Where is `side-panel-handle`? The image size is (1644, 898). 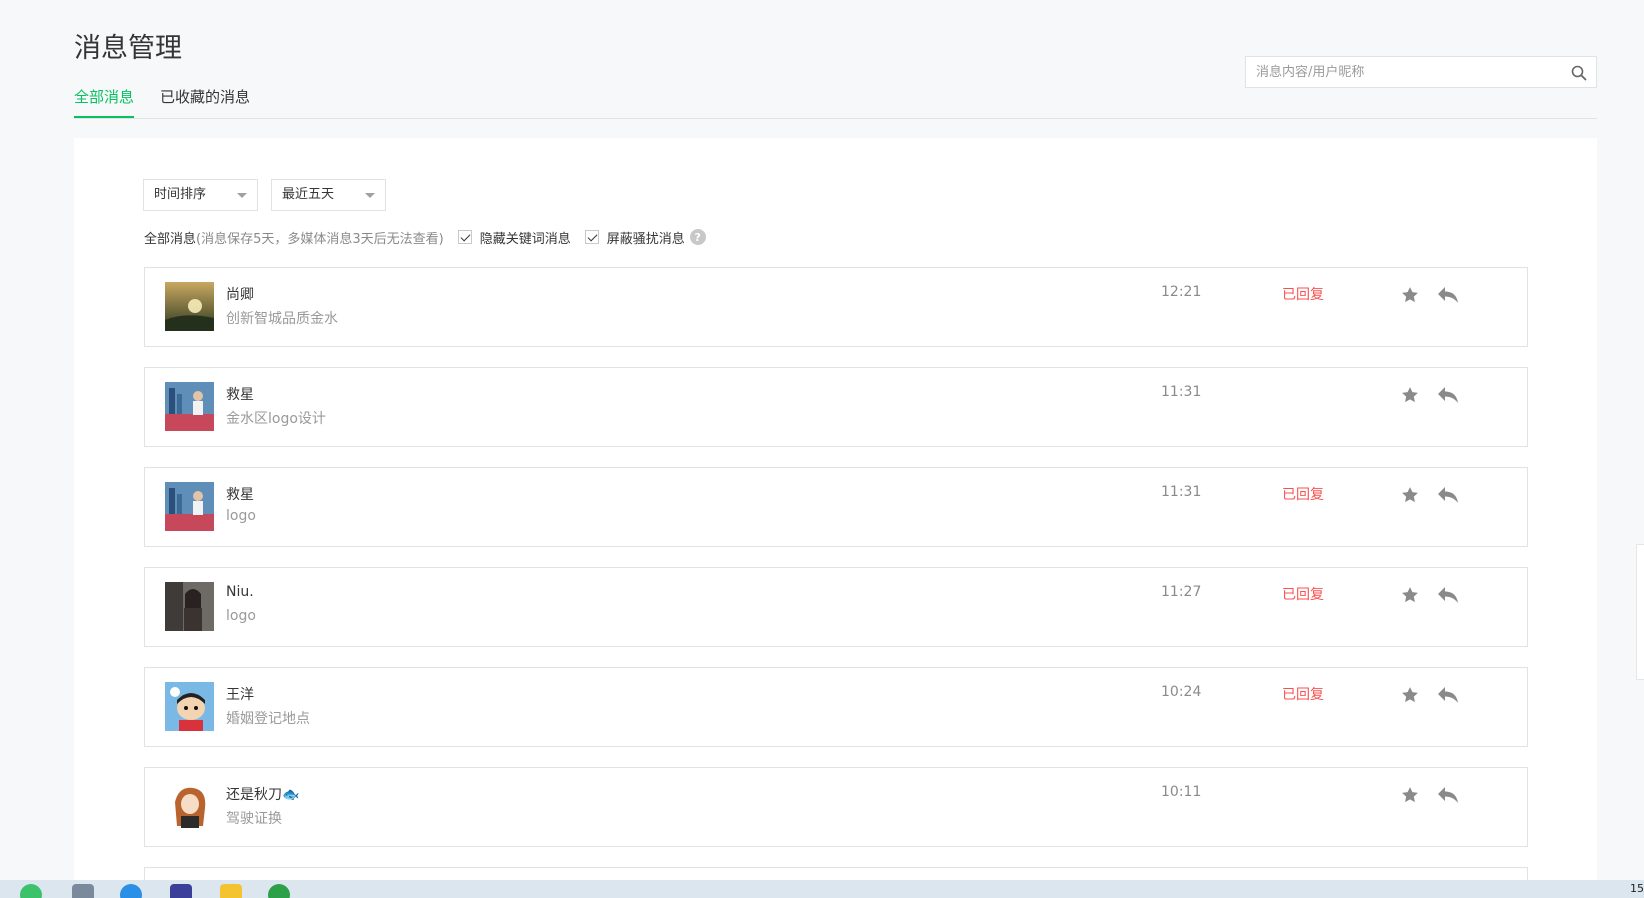
side-panel-handle is located at coordinates (1640, 612).